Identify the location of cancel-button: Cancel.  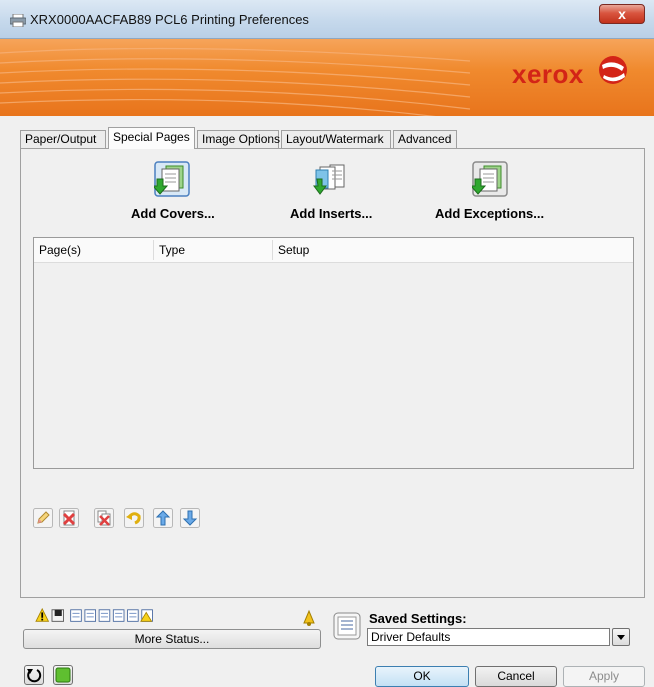
(516, 676).